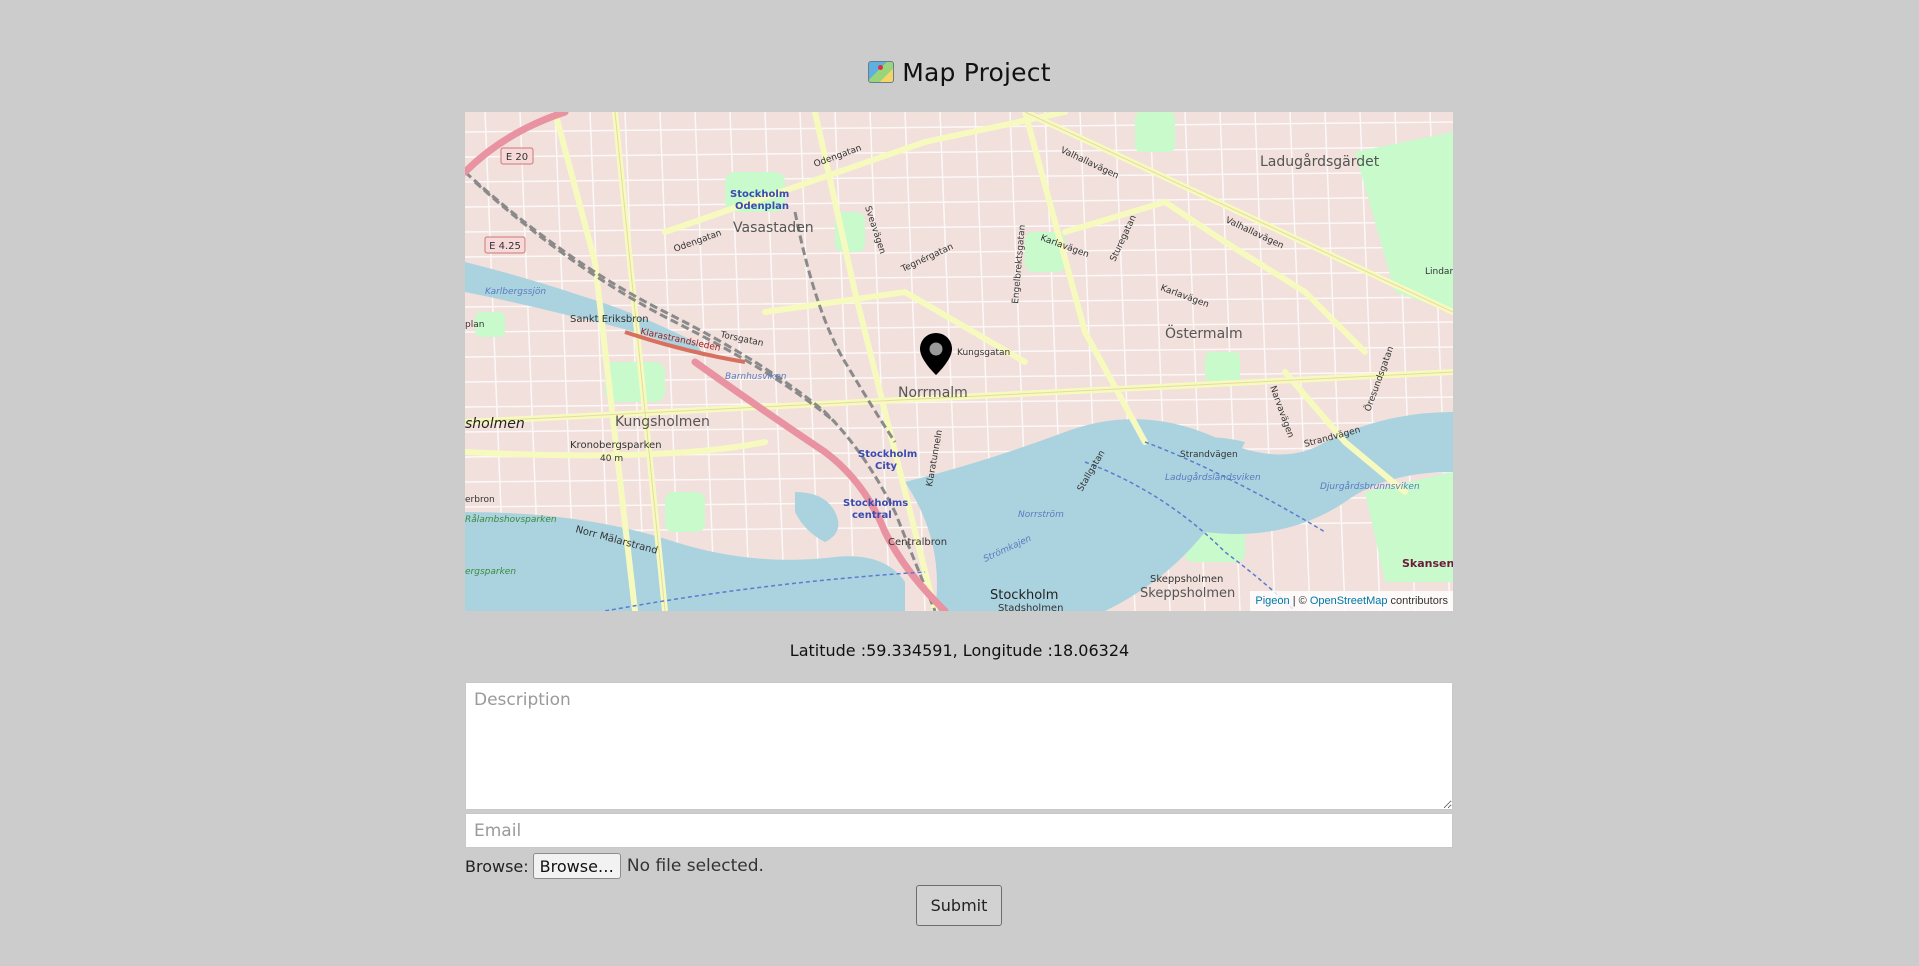  I want to click on map-label-plan: plan, so click(474, 325).